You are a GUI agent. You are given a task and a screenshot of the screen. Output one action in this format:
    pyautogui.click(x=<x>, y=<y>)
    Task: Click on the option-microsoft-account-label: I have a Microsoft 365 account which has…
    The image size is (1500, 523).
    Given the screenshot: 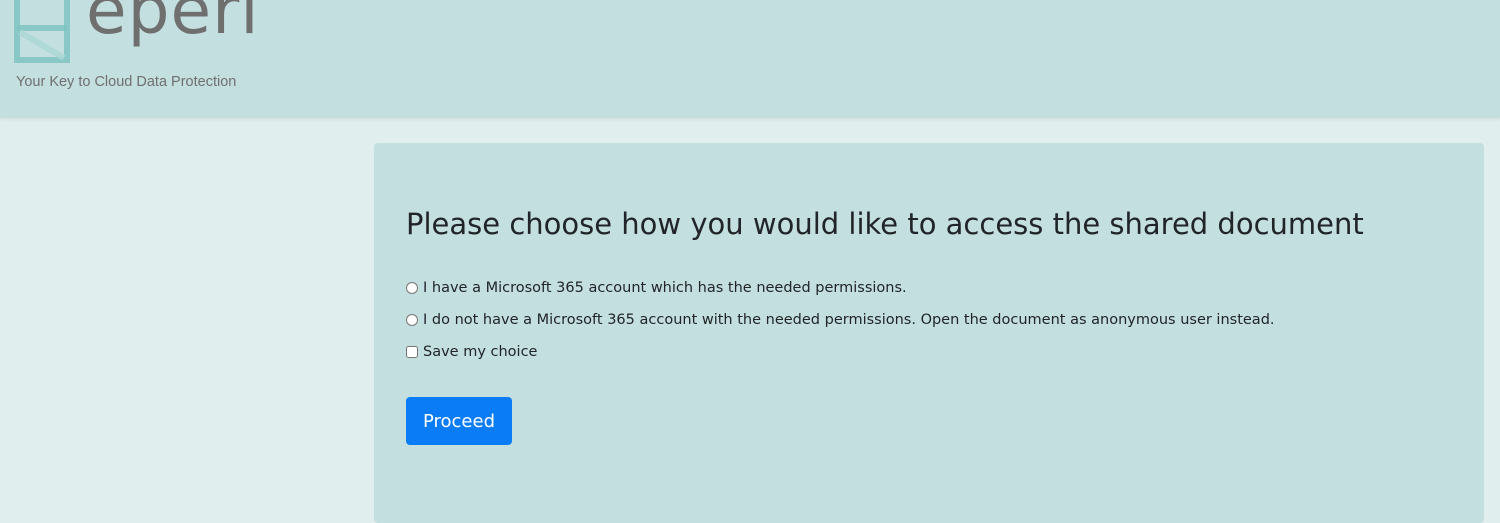 What is the action you would take?
    pyautogui.click(x=665, y=288)
    